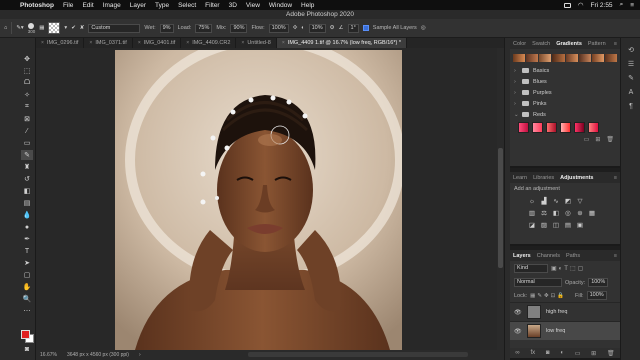 The height and width of the screenshot is (360, 640). I want to click on black-white-icon: ◧, so click(556, 213).